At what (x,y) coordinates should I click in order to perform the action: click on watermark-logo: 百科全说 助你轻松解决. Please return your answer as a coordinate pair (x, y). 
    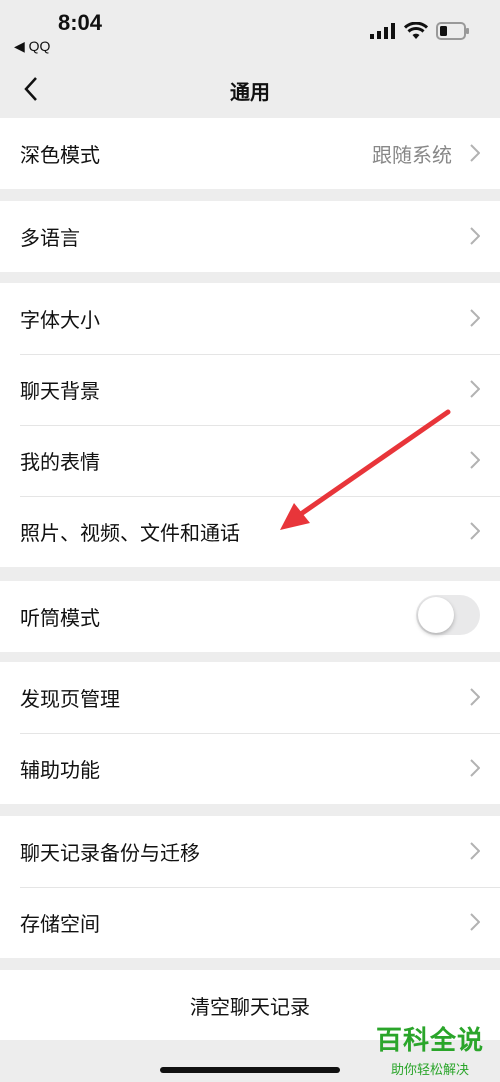
    Looking at the image, I should click on (430, 1049).